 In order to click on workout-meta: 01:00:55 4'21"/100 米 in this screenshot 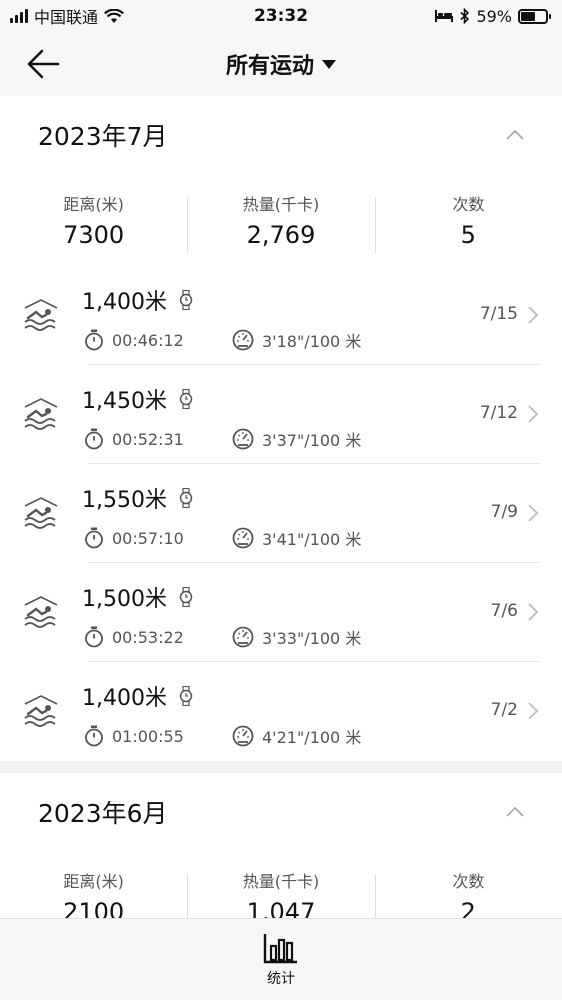, I will do `click(222, 736)`.